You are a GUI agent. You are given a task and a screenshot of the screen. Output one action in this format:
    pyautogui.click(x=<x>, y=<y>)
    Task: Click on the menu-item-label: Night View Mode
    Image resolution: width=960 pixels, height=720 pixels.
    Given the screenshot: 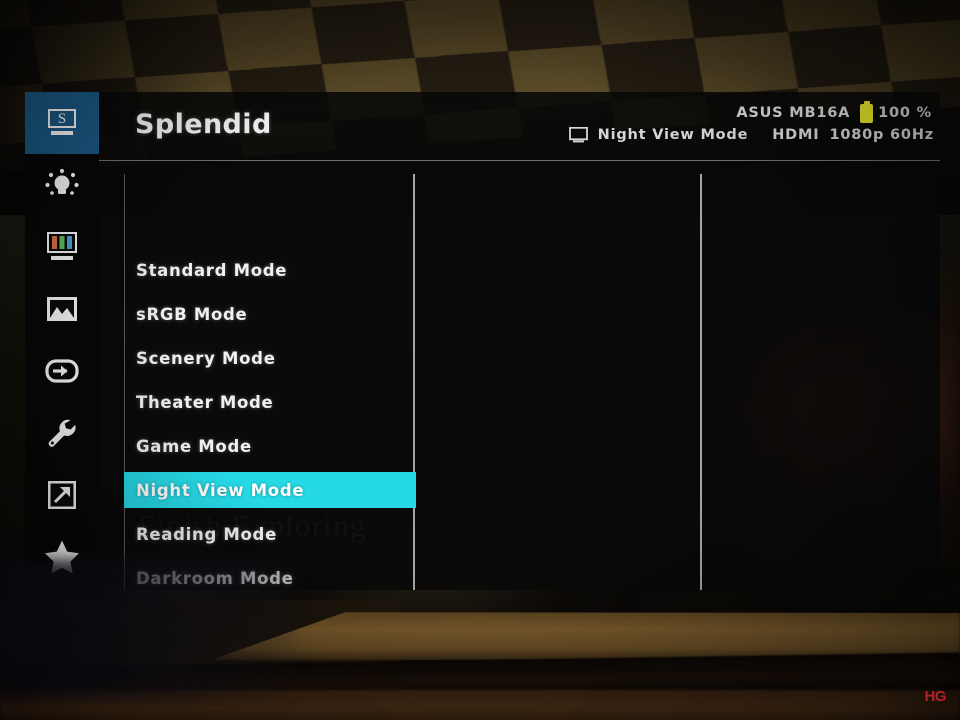 What is the action you would take?
    pyautogui.click(x=220, y=490)
    